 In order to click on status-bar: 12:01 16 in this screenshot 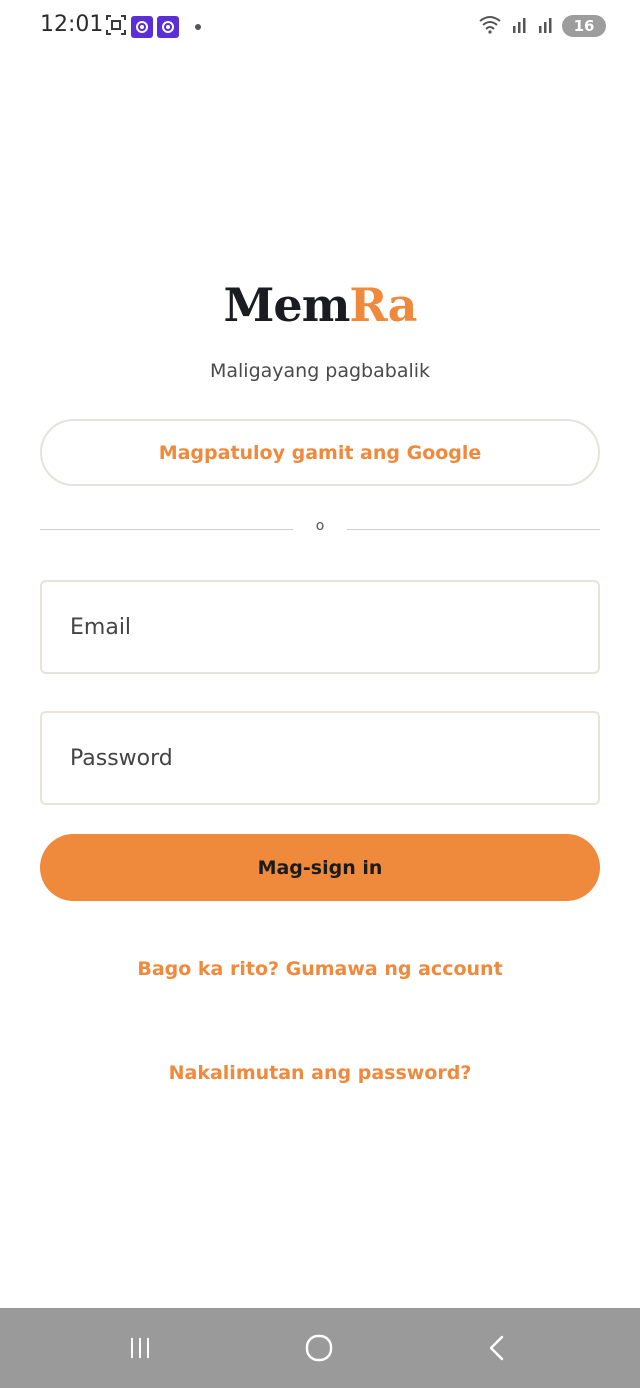, I will do `click(320, 28)`.